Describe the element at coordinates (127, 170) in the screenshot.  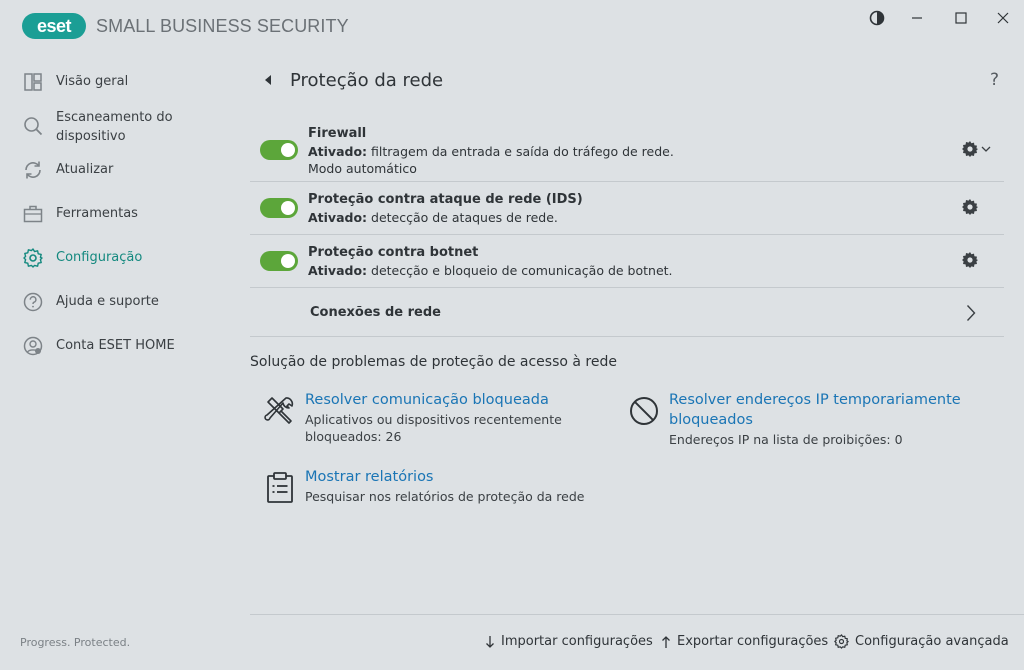
I see `sidebar-item-update: Atualizar` at that location.